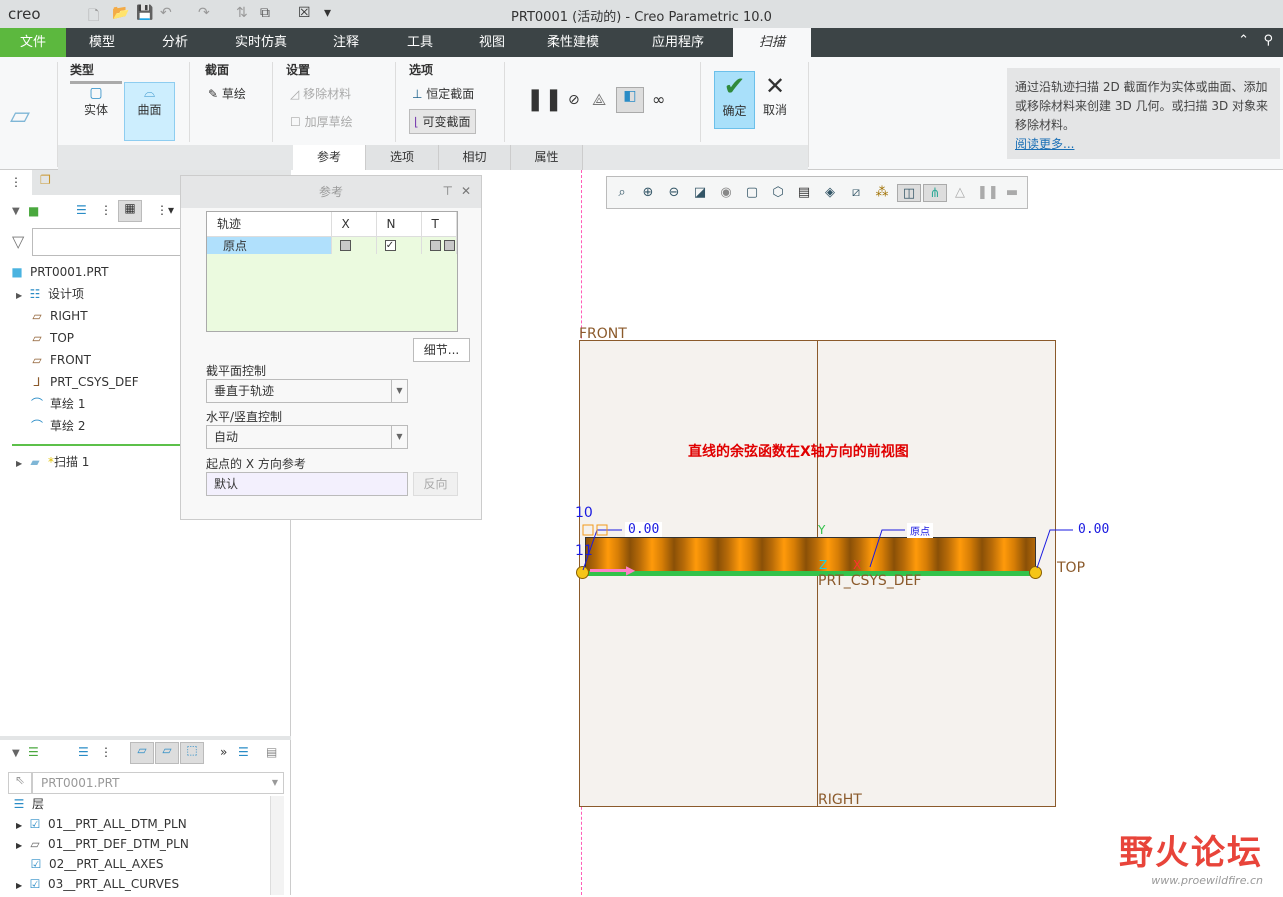 This screenshot has width=1283, height=897. I want to click on pin-icon: ⊤, so click(448, 191).